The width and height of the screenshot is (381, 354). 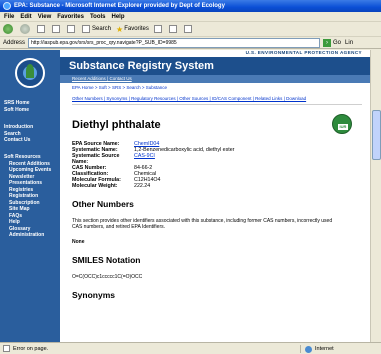 What do you see at coordinates (31, 134) in the screenshot?
I see `nav-group-main: Introduction Search Contact Us` at bounding box center [31, 134].